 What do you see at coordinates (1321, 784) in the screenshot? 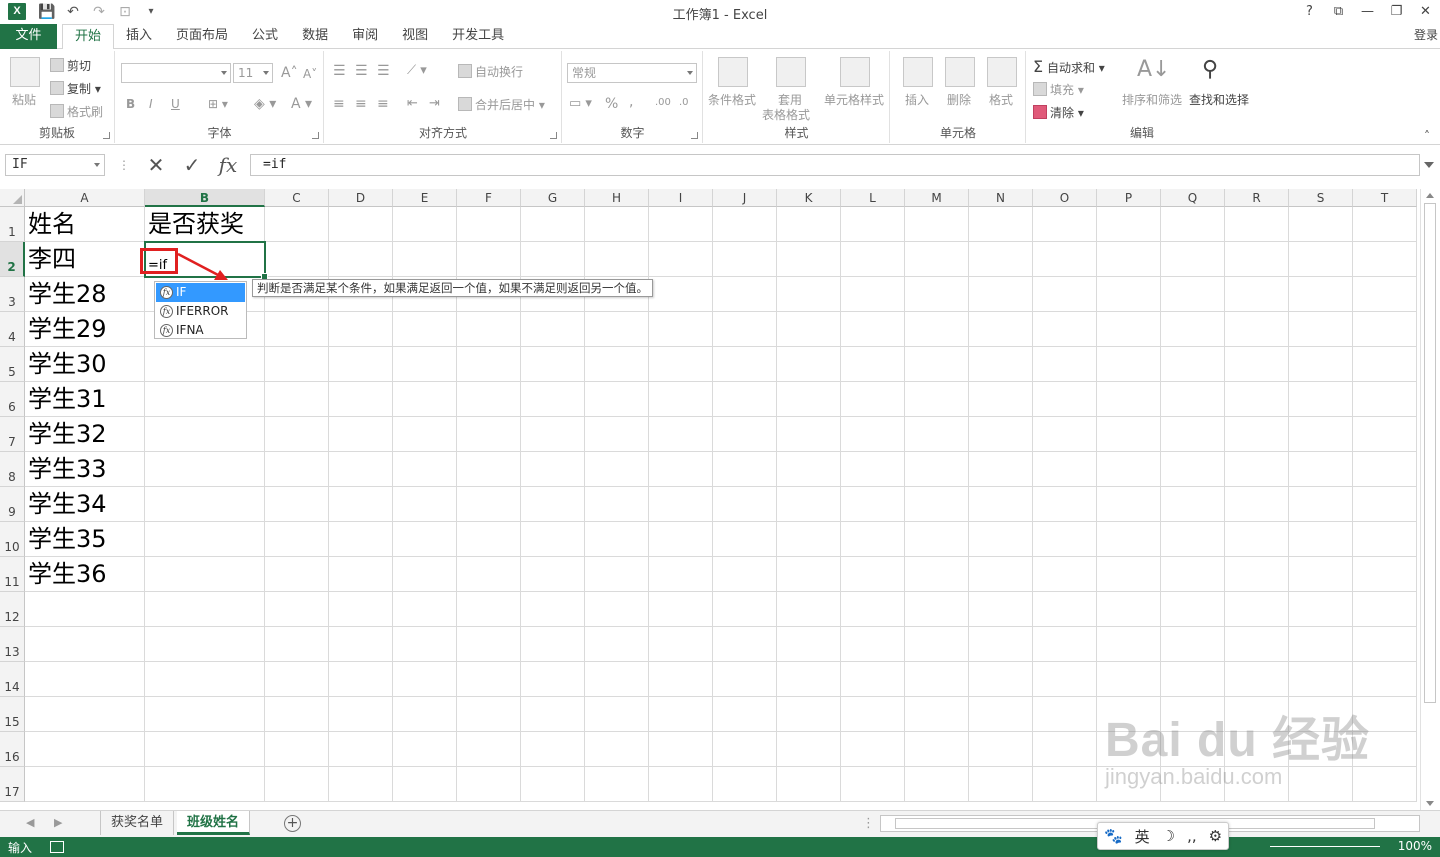
I see `cell-s17` at bounding box center [1321, 784].